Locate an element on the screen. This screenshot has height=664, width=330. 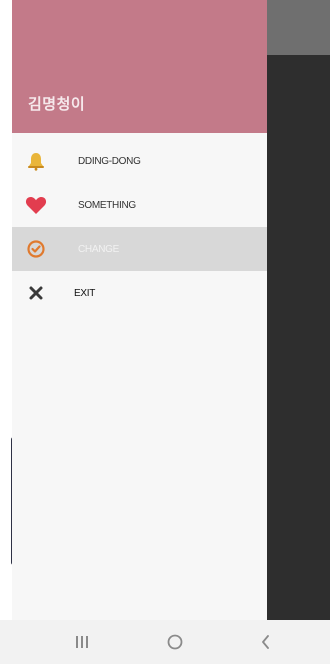
back-icon is located at coordinates (266, 642).